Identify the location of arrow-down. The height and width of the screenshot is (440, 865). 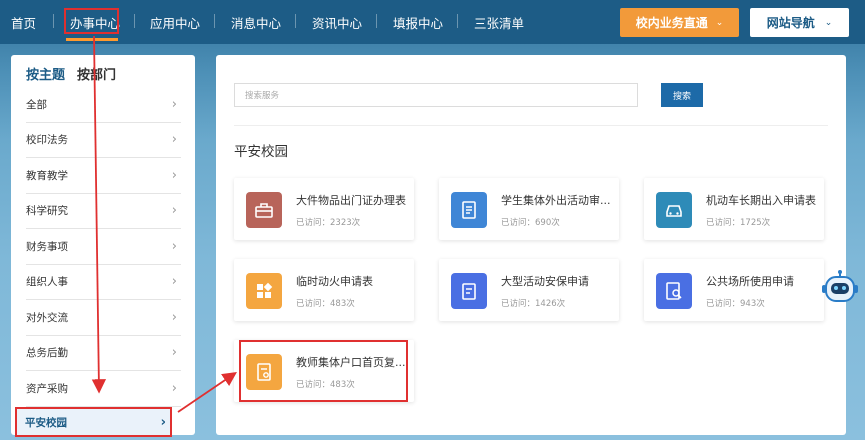
(99, 214).